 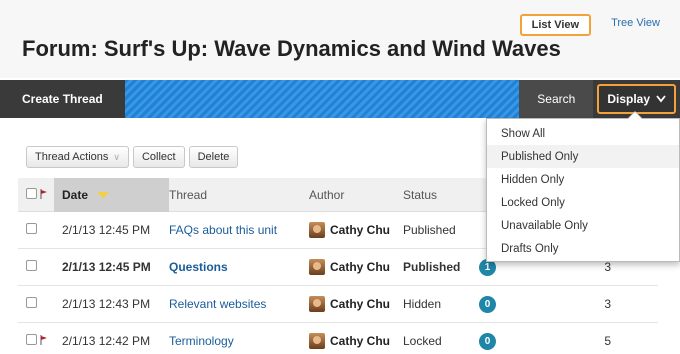 What do you see at coordinates (116, 156) in the screenshot?
I see `chevron-down-icon: ∨` at bounding box center [116, 156].